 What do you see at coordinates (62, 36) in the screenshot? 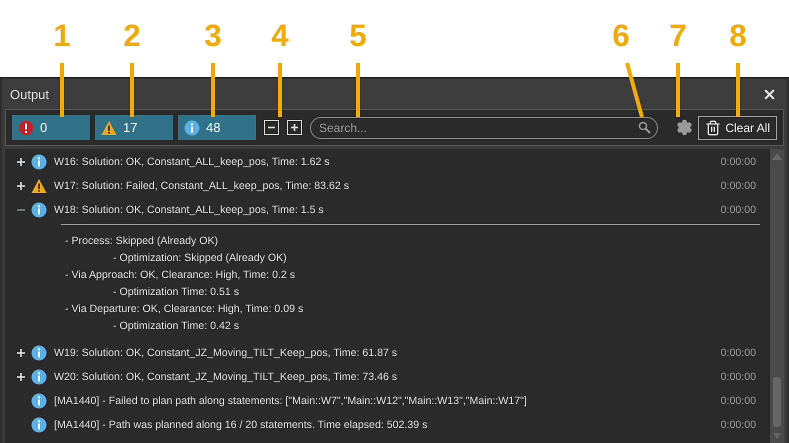
I see `callout-number: 1` at bounding box center [62, 36].